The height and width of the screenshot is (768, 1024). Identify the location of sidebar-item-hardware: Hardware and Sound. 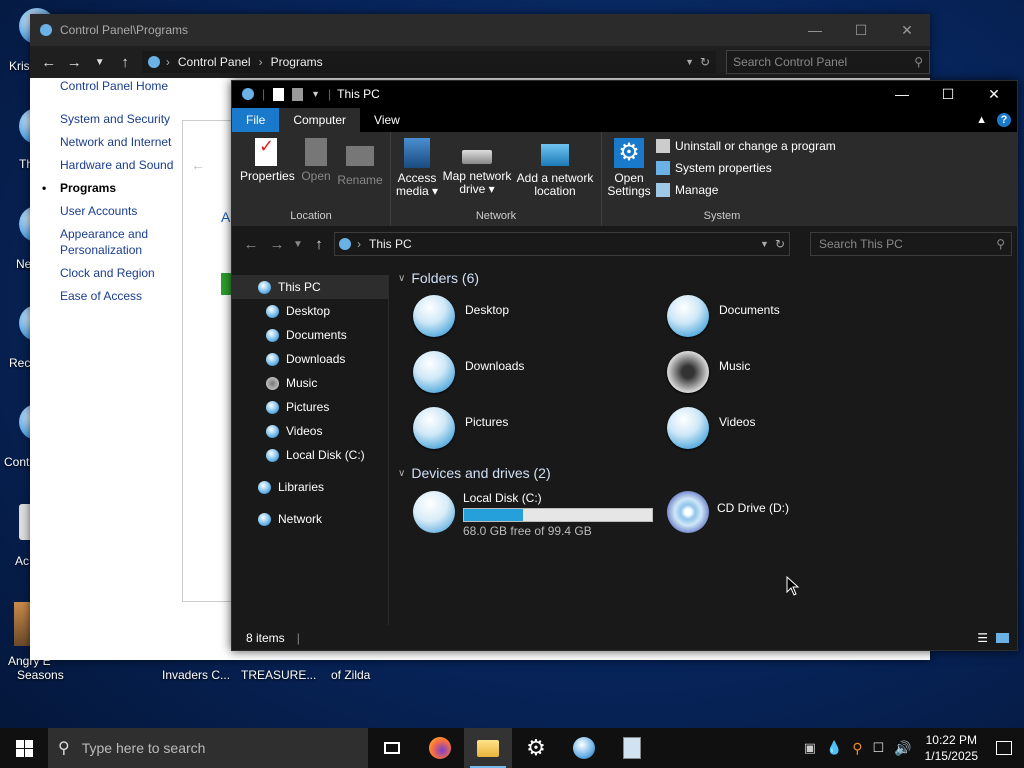
(105, 165).